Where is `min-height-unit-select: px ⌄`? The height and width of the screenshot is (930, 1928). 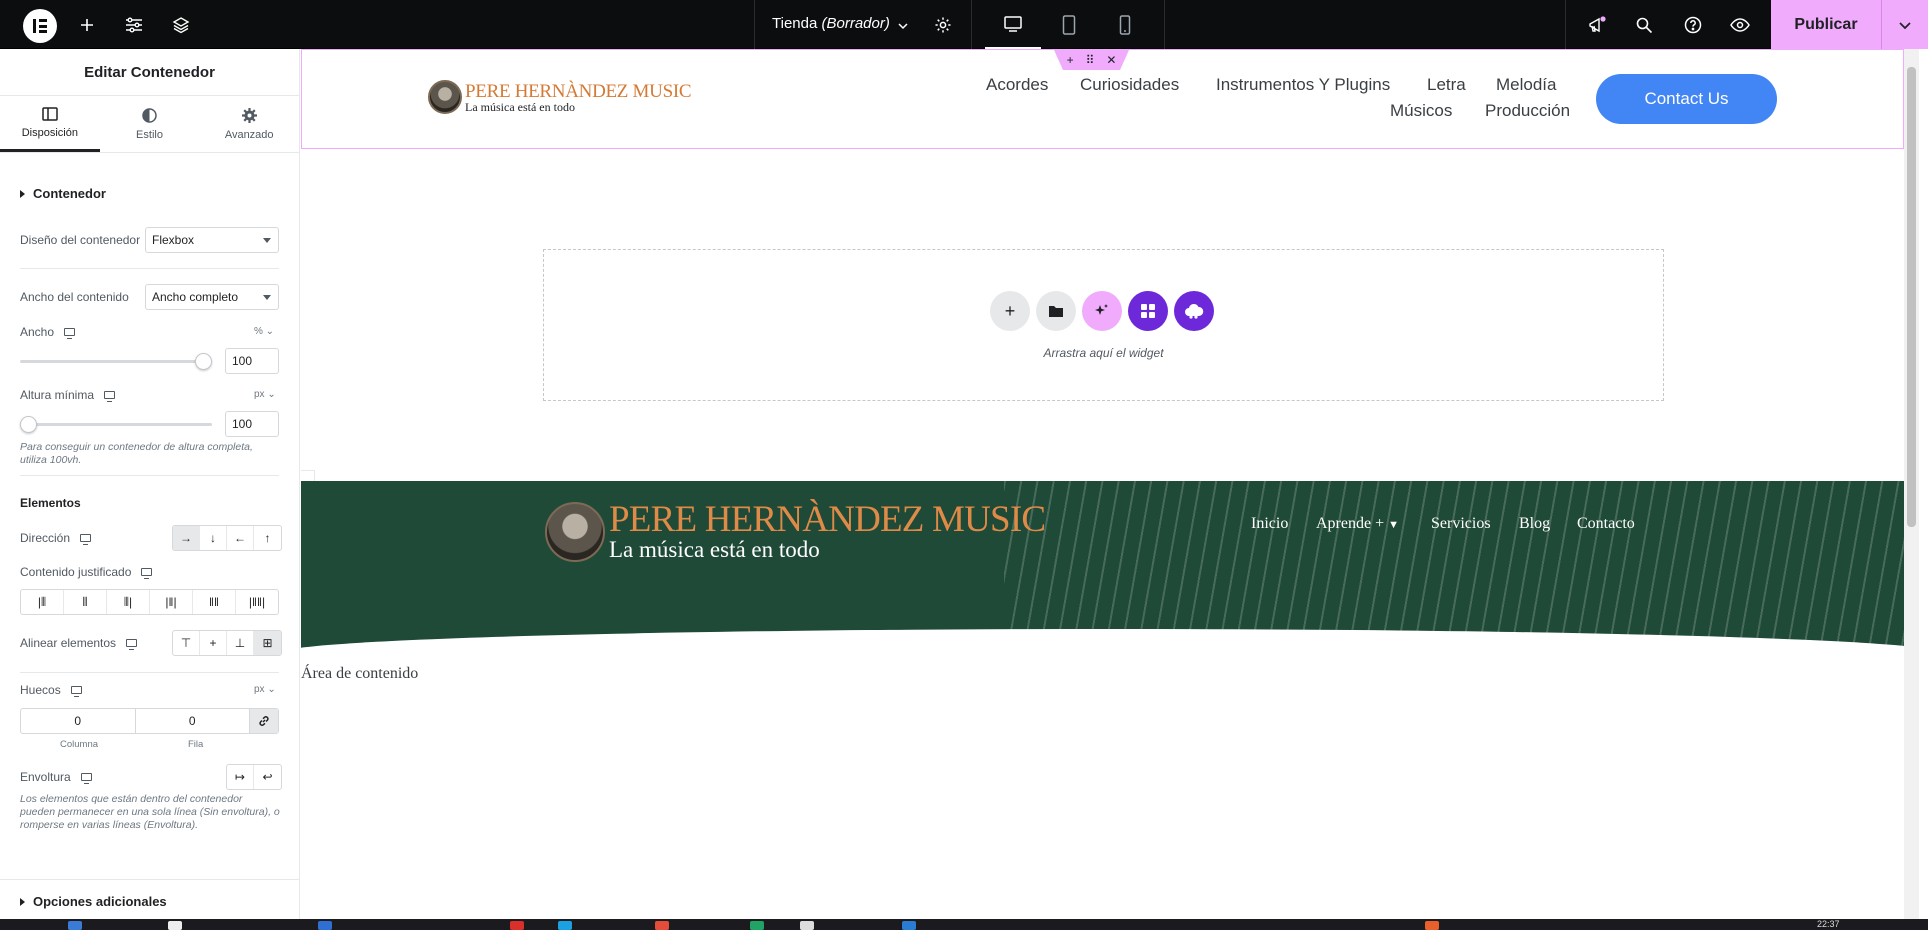
min-height-unit-select: px ⌄ is located at coordinates (265, 394).